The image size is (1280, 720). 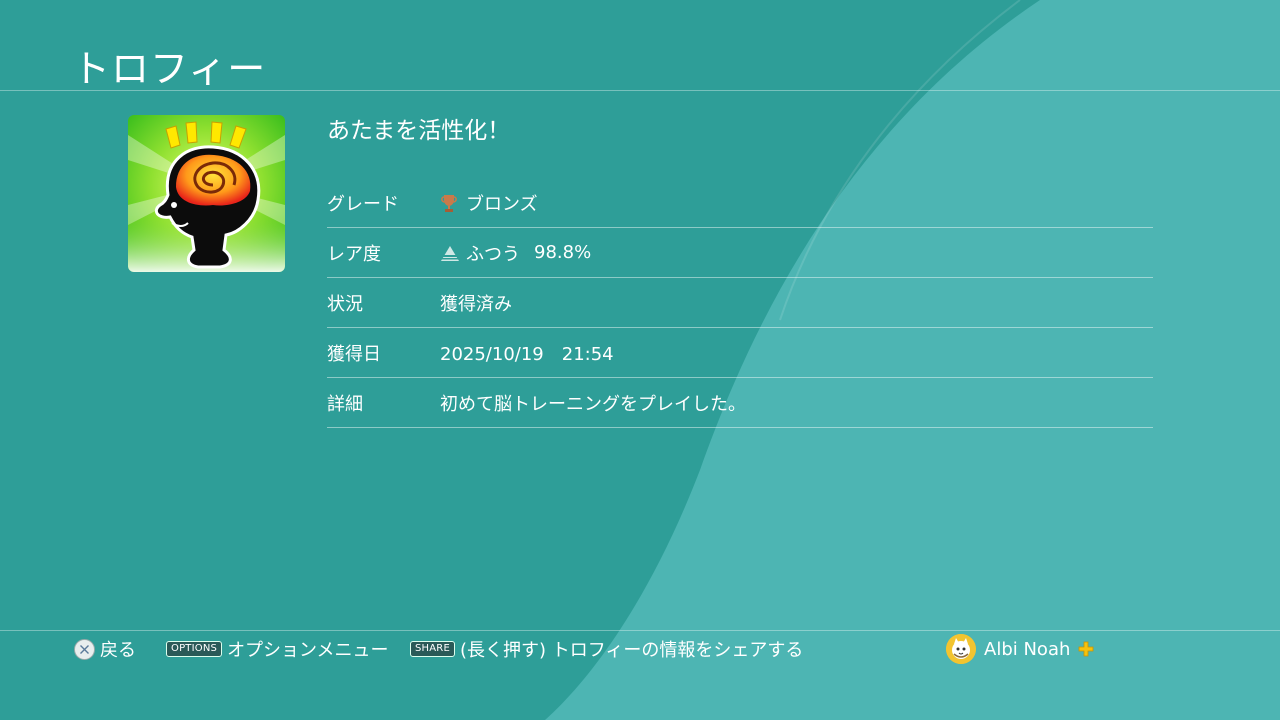 What do you see at coordinates (345, 404) in the screenshot?
I see `description-label: 詳細` at bounding box center [345, 404].